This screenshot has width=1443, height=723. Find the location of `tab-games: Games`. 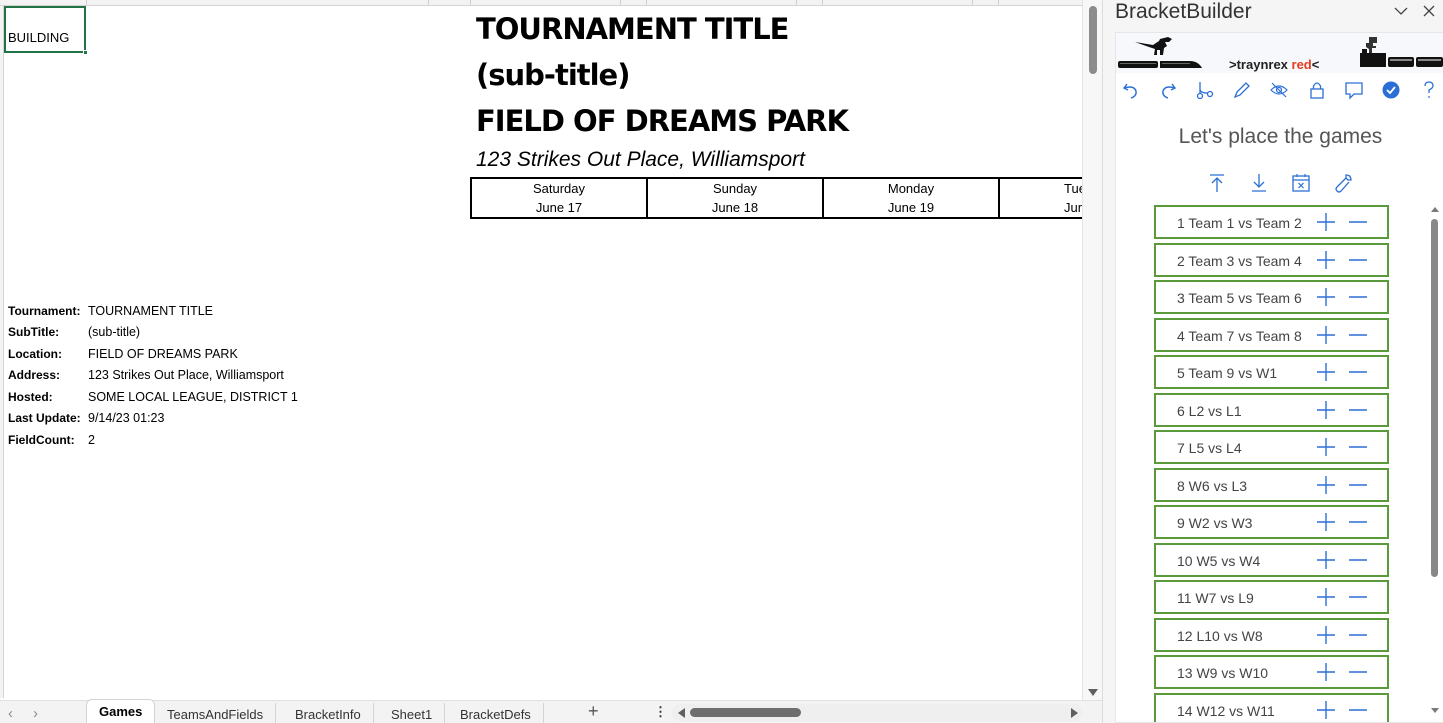

tab-games: Games is located at coordinates (121, 711).